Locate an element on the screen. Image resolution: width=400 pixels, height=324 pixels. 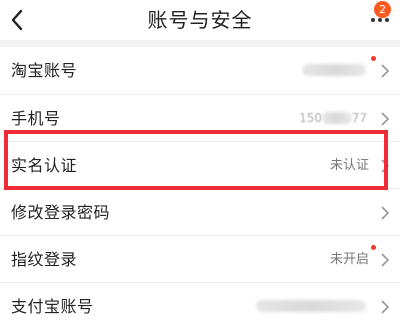
row-label: 手机号 is located at coordinates (36, 118).